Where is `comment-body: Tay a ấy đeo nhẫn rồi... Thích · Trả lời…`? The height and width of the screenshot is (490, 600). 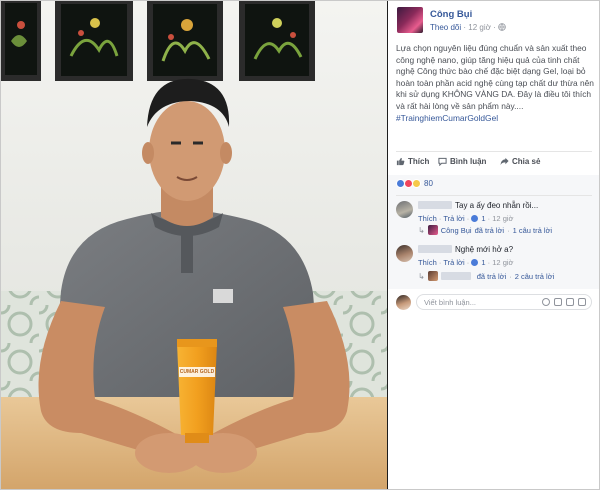 comment-body: Tay a ấy đeo nhẫn rồi... Thích · Trả lời… is located at coordinates (505, 212).